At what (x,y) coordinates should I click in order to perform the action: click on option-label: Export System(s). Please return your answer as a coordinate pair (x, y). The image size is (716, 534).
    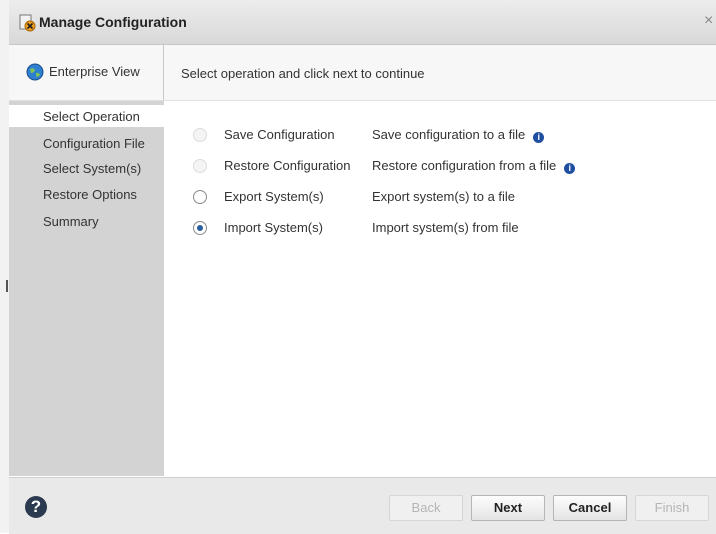
    Looking at the image, I should click on (274, 196).